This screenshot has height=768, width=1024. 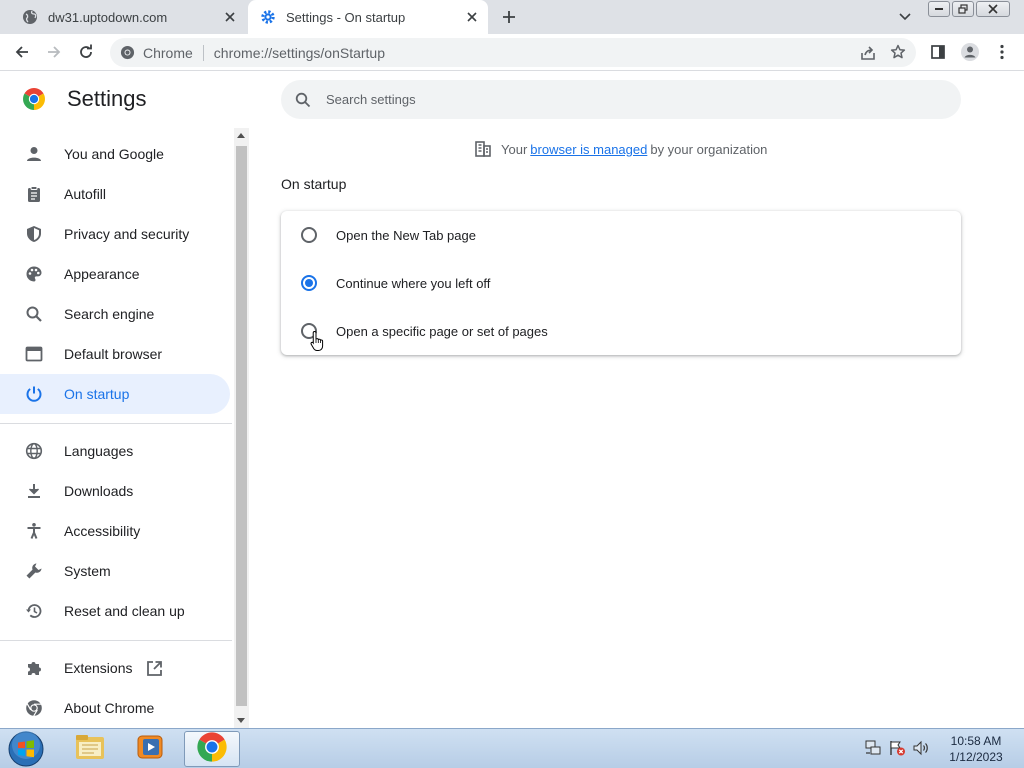 What do you see at coordinates (643, 99) in the screenshot?
I see `search-input` at bounding box center [643, 99].